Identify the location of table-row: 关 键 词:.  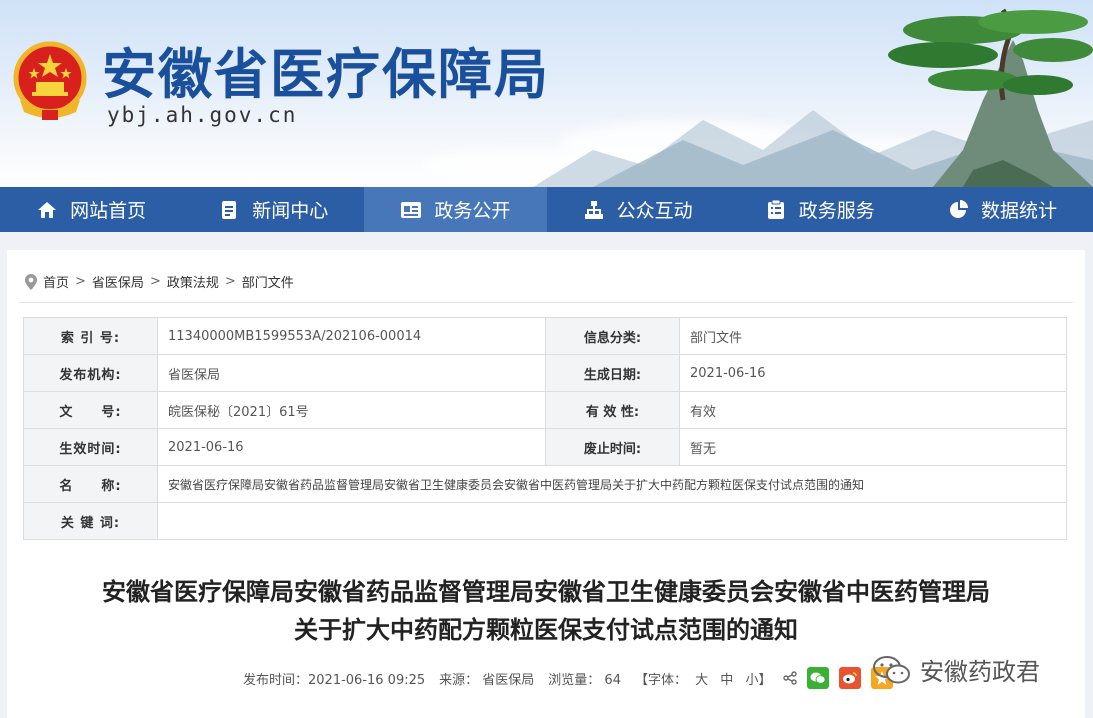
(545, 521).